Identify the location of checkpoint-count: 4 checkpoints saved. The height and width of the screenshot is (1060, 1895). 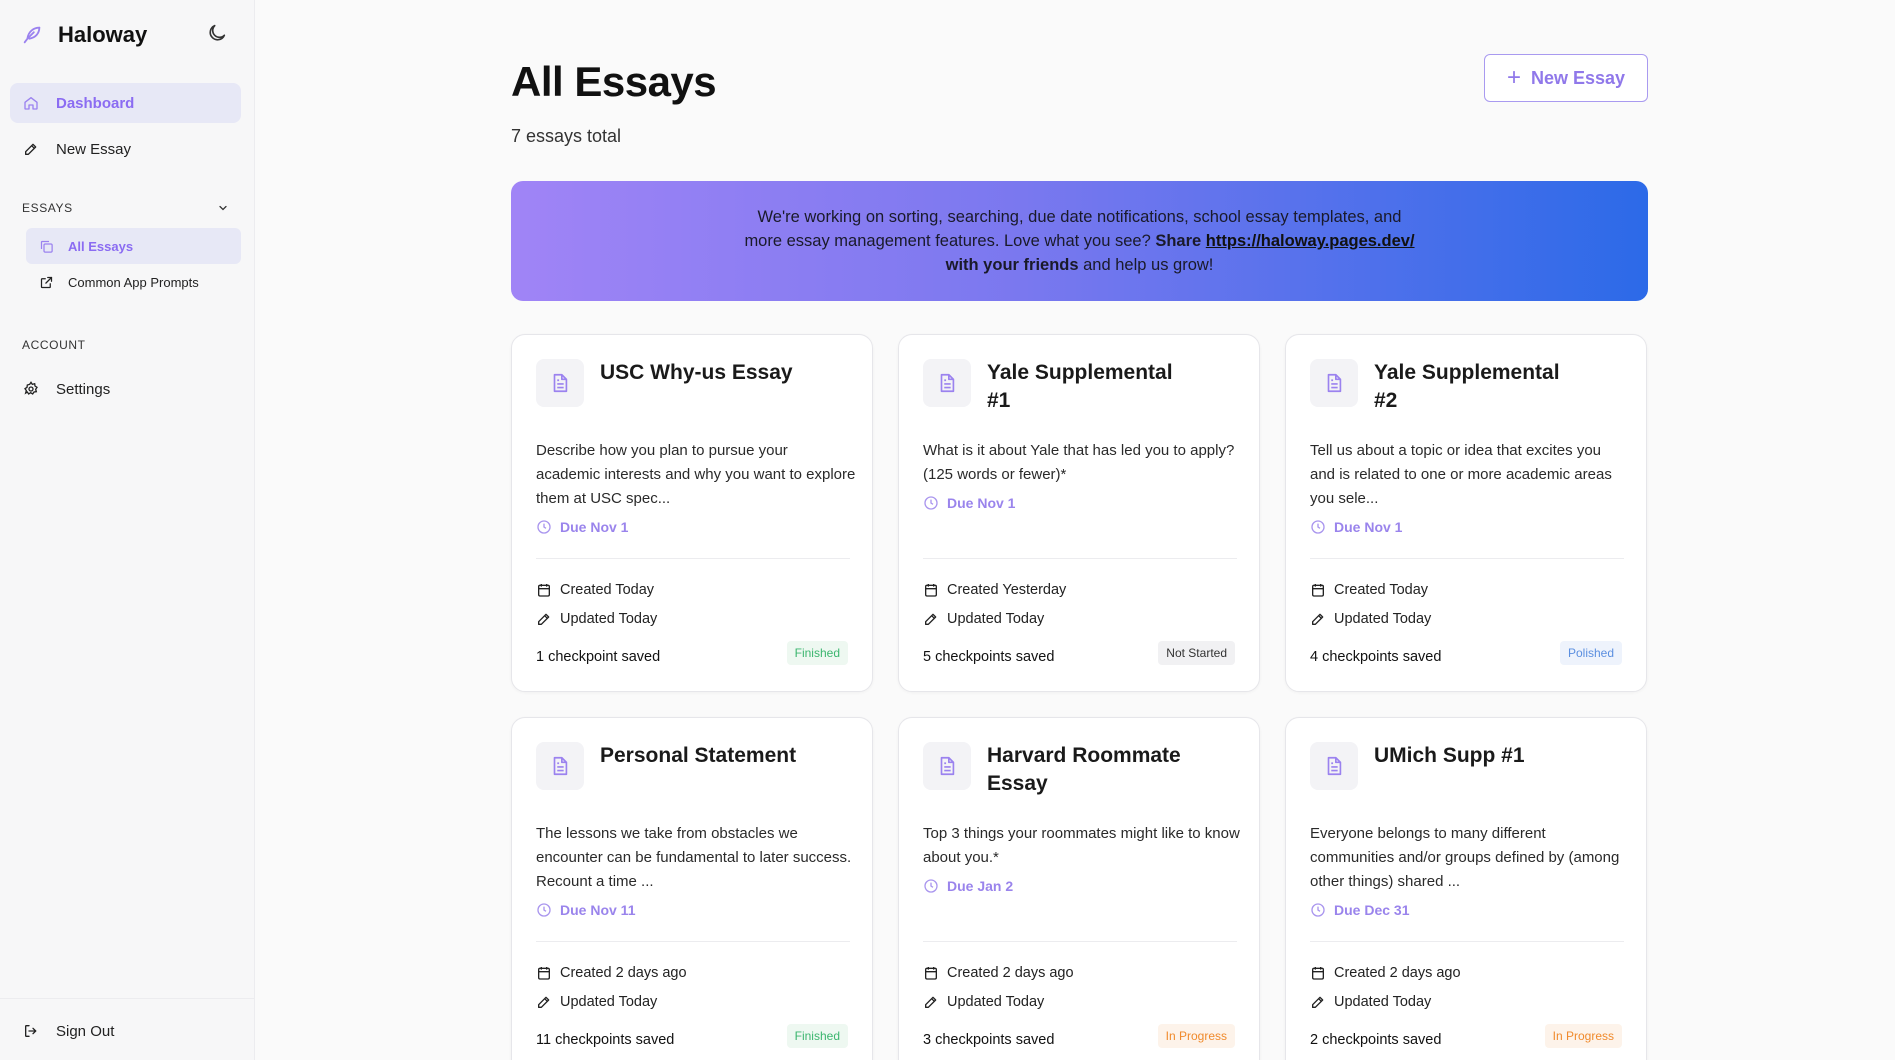
(1376, 657).